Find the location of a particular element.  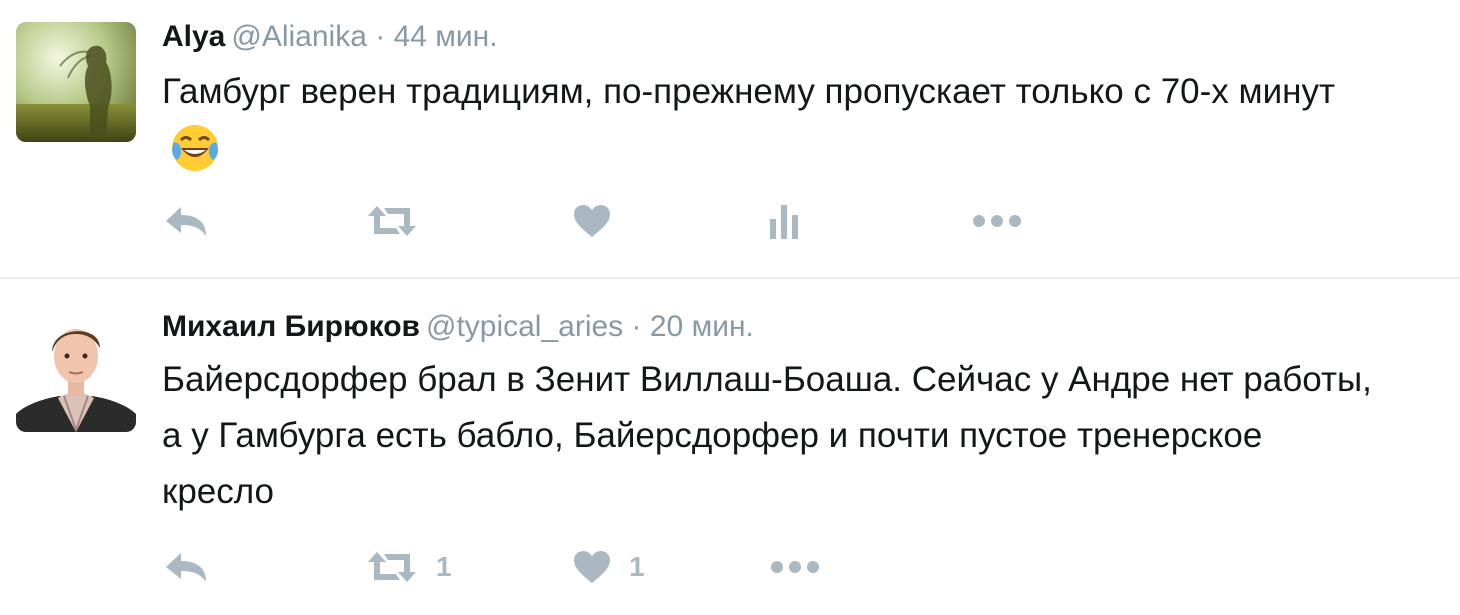

analytics-button is located at coordinates (785, 221).